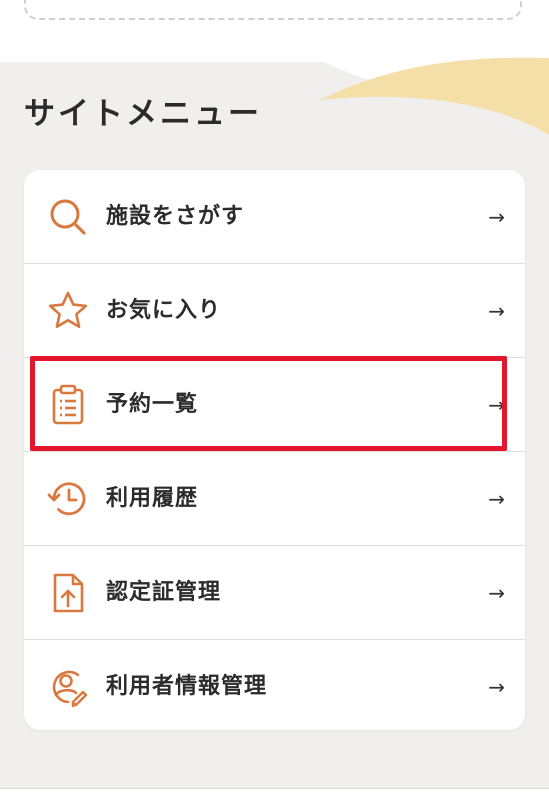  What do you see at coordinates (274, 795) in the screenshot?
I see `bottom-strip` at bounding box center [274, 795].